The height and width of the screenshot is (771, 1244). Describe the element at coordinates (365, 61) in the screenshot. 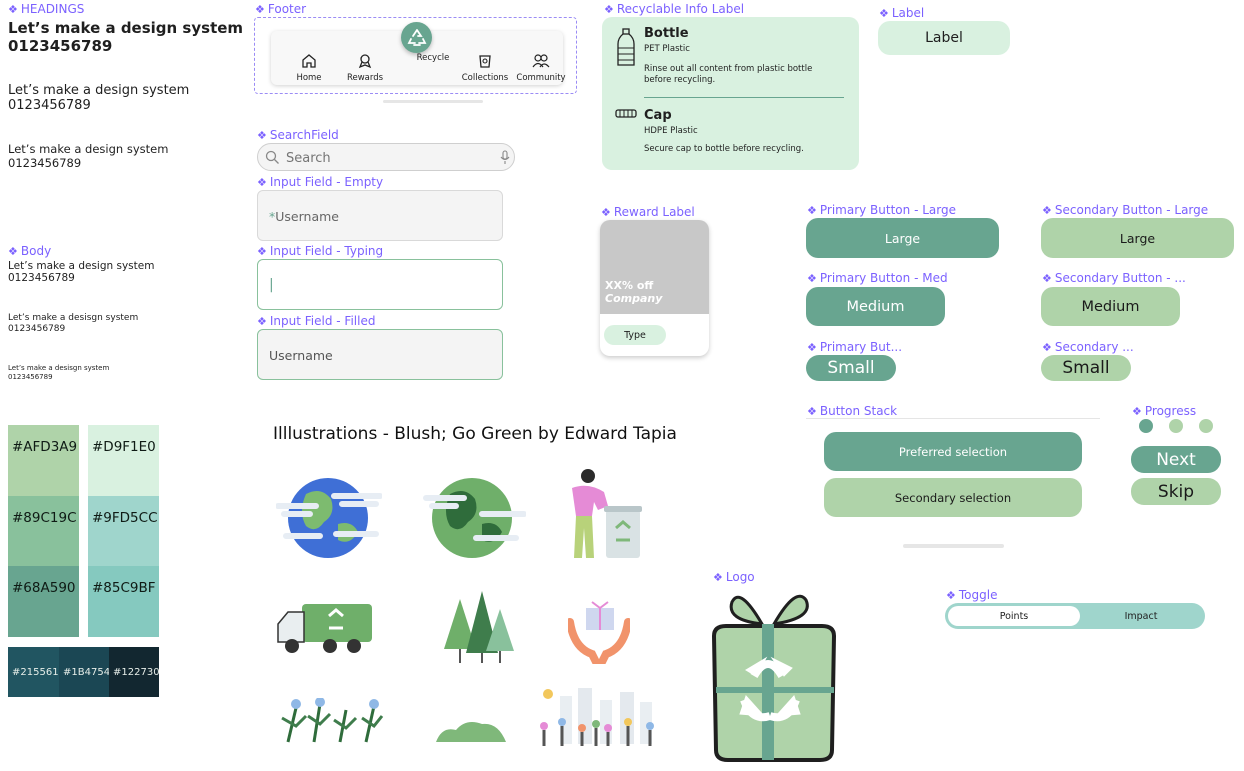

I see `rewards-icon` at that location.